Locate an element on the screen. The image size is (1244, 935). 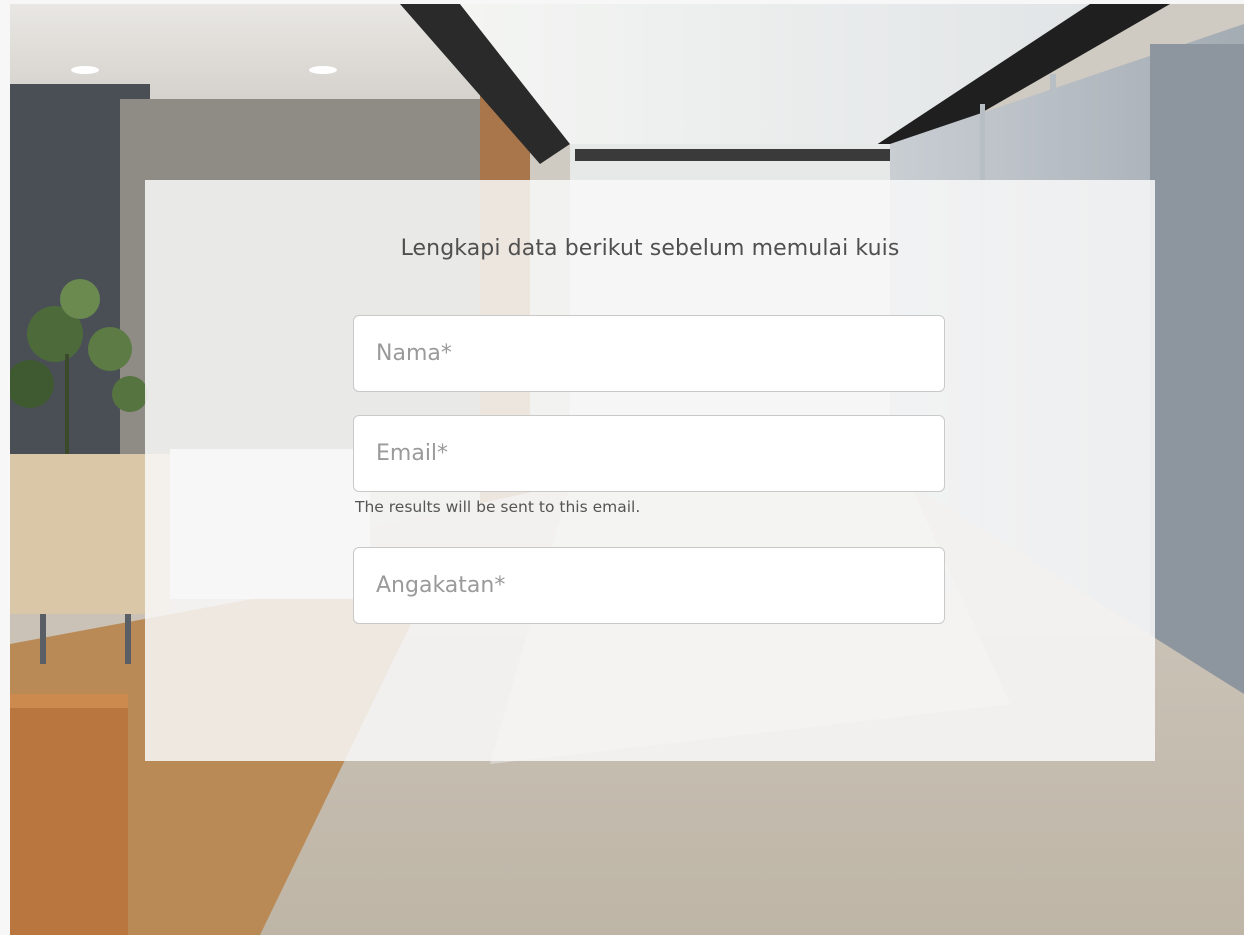
name-input is located at coordinates (649, 353).